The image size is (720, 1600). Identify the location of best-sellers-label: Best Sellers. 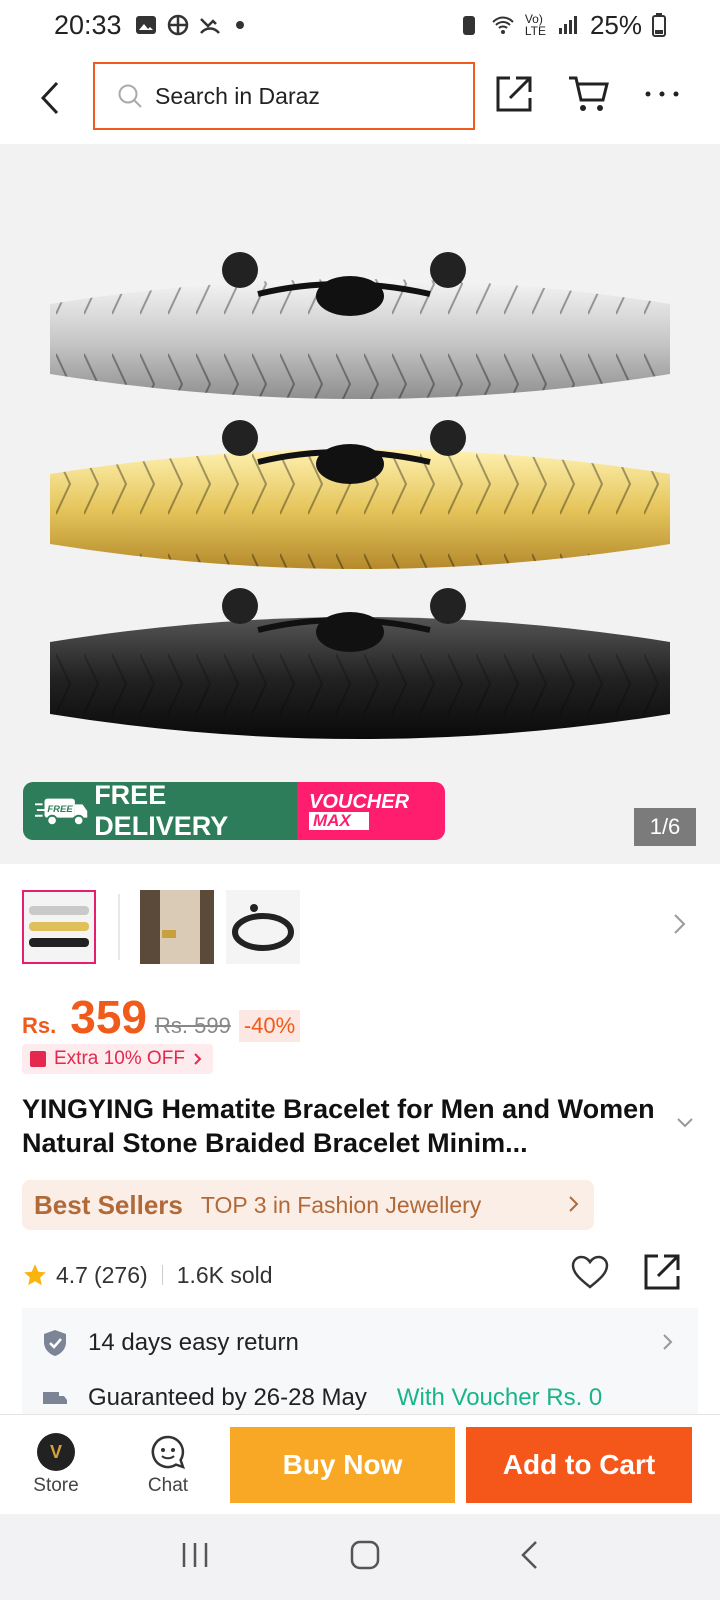
(108, 1204).